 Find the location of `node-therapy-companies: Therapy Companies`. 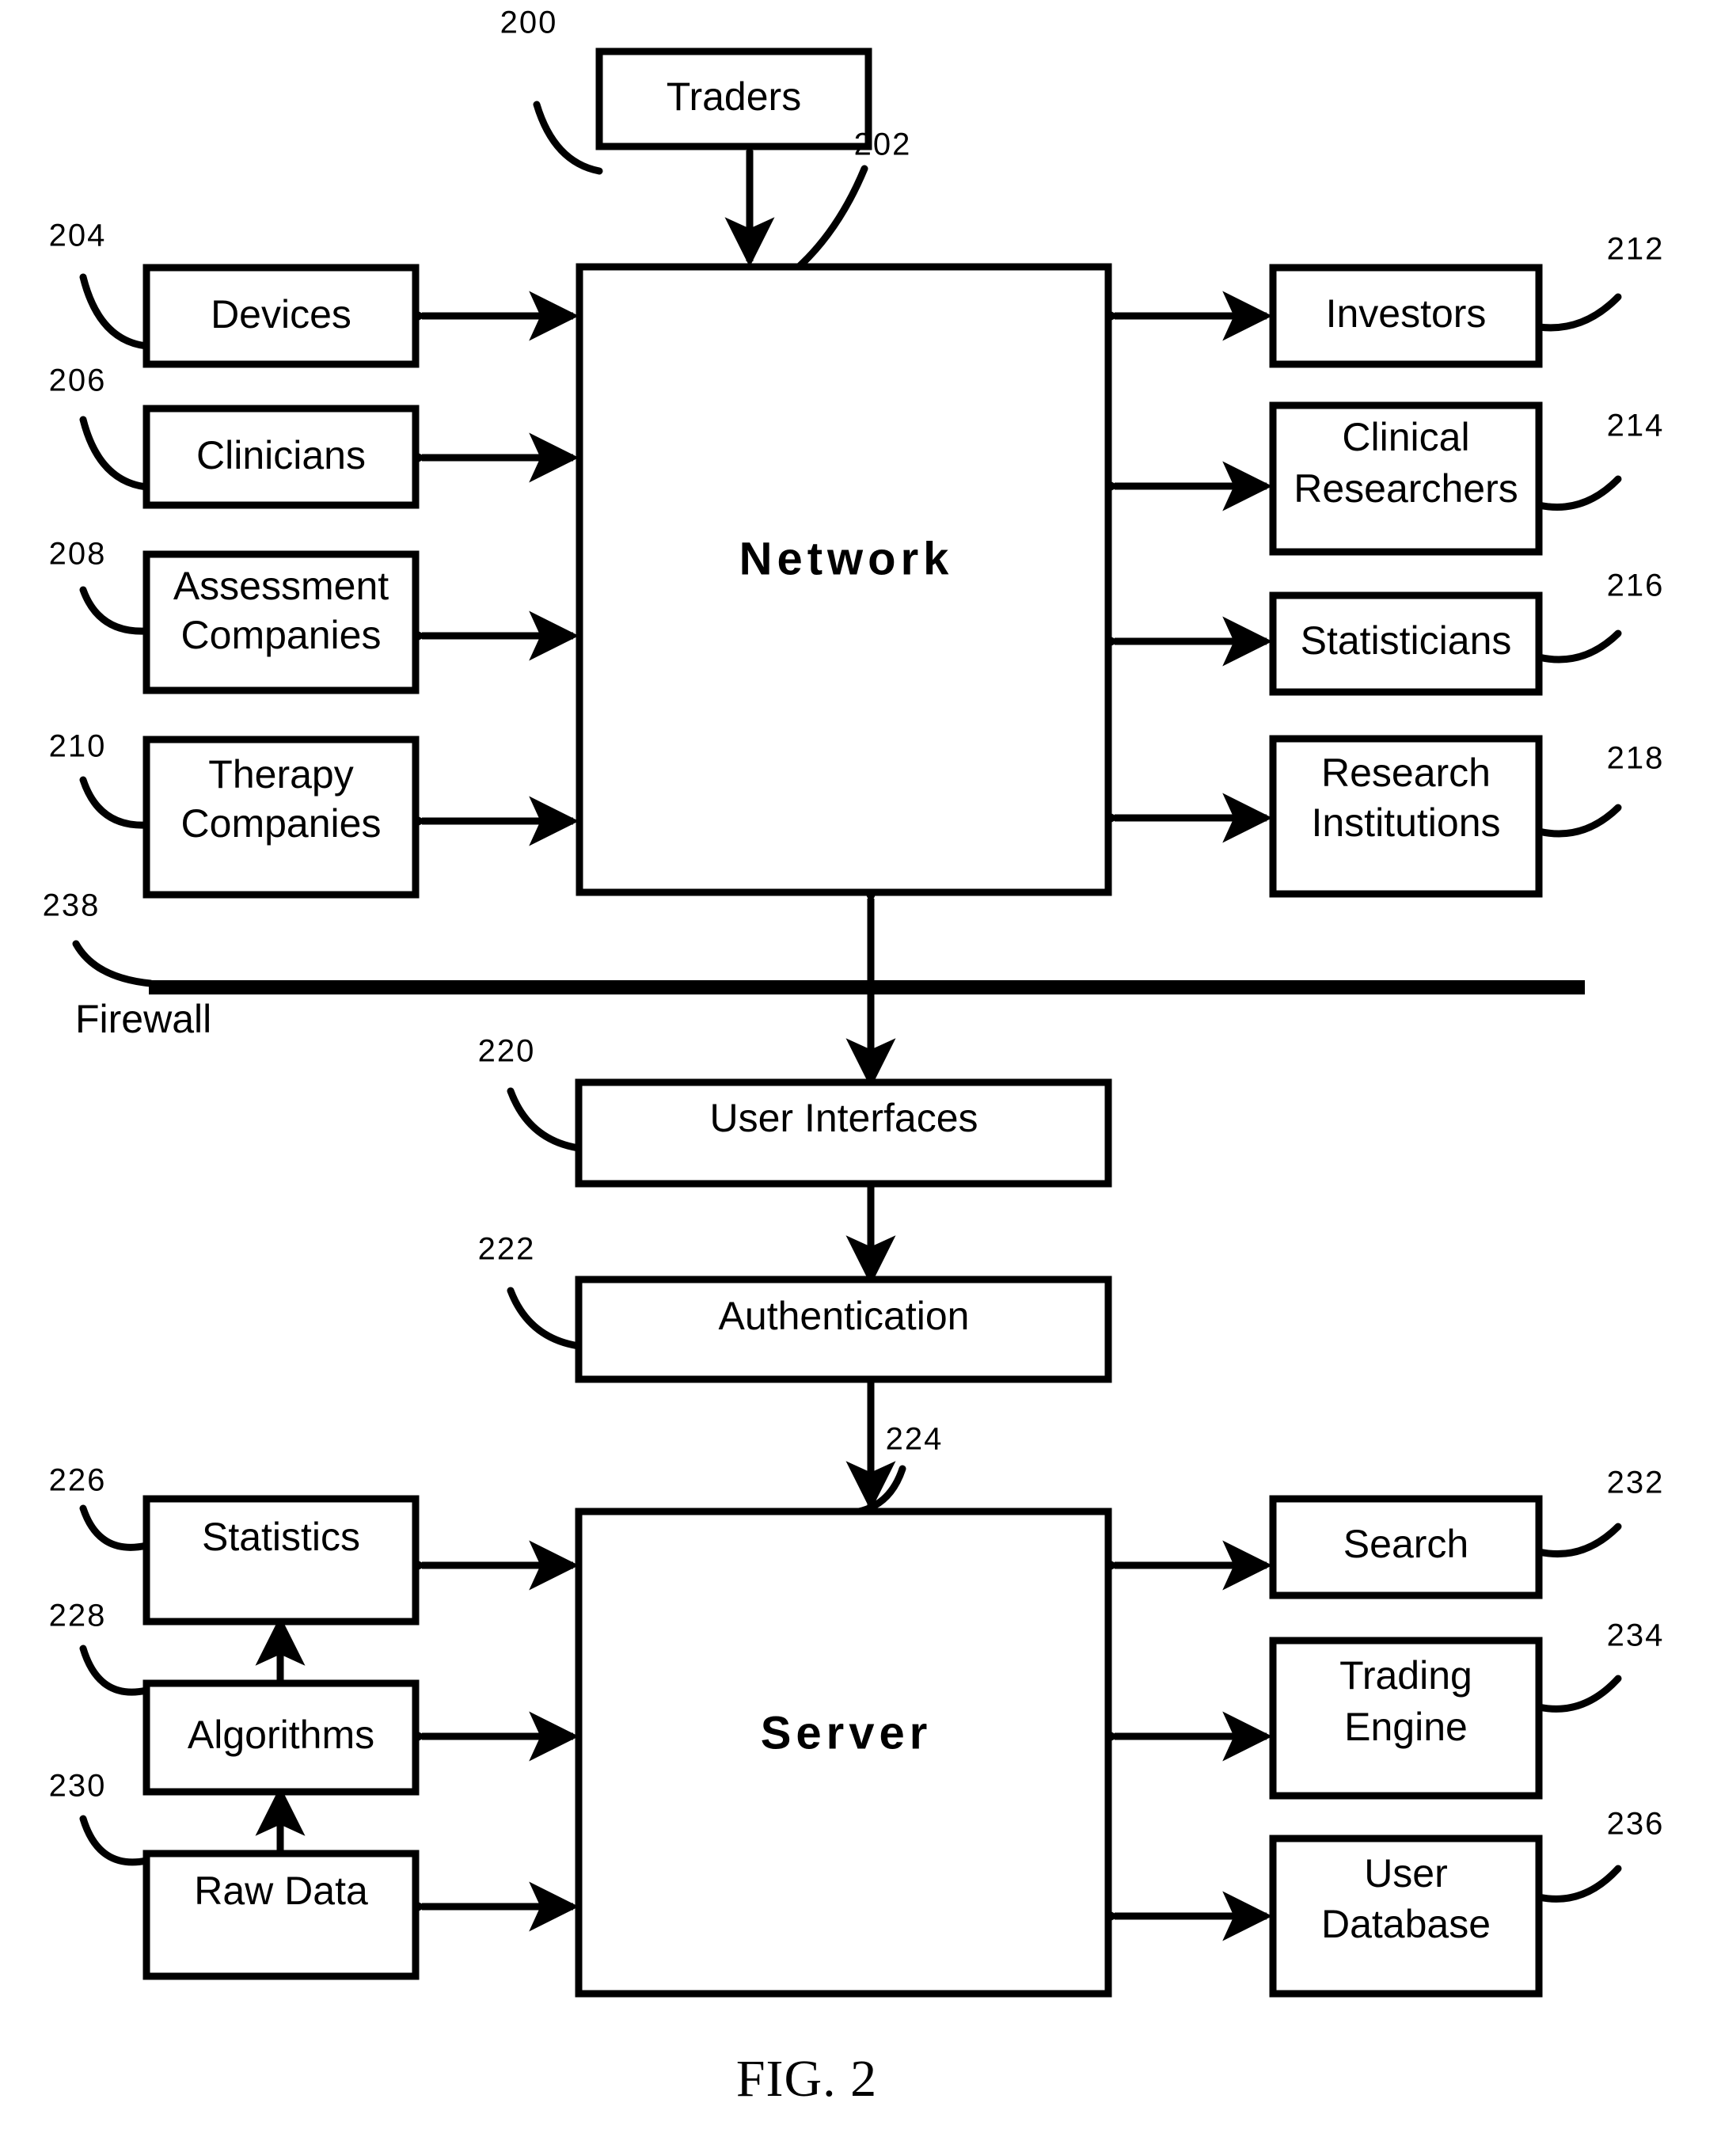

node-therapy-companies: Therapy Companies is located at coordinates (281, 817).